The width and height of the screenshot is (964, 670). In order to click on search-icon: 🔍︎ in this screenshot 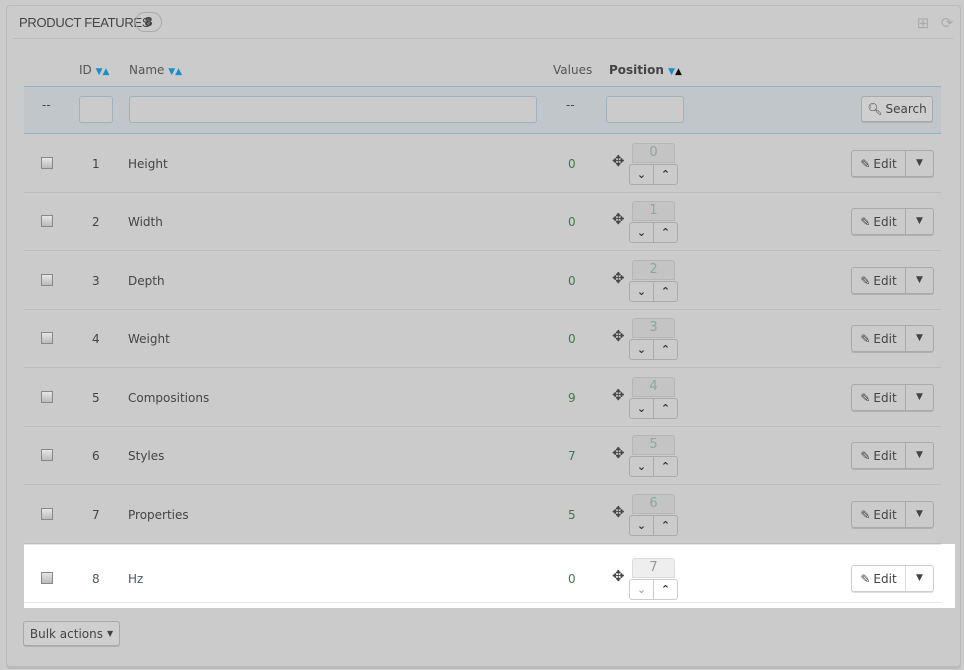, I will do `click(875, 109)`.